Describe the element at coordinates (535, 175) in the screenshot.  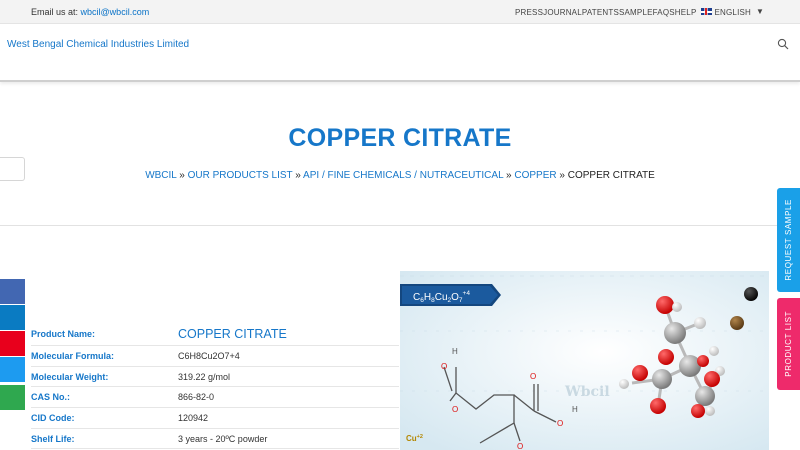
I see `breadcrumb-copper: COPPER` at that location.